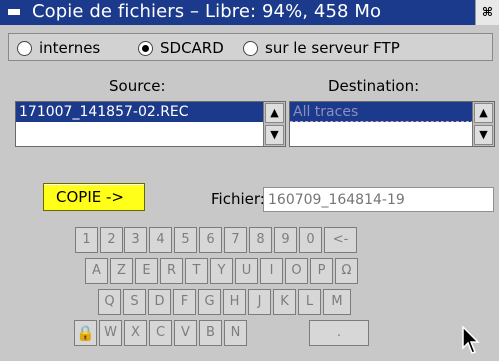  Describe the element at coordinates (285, 240) in the screenshot. I see `key-9: 9` at that location.